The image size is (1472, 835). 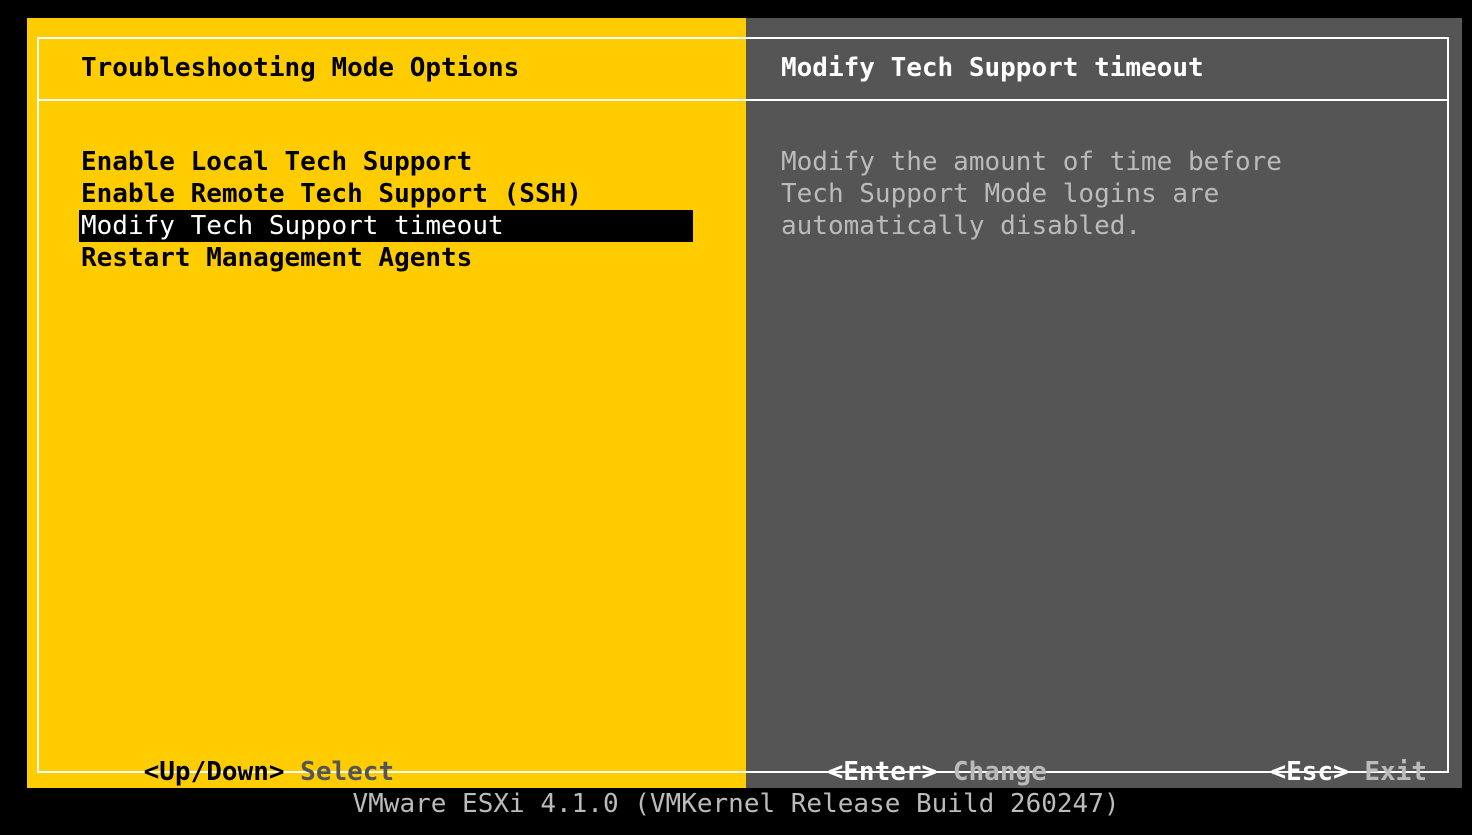 I want to click on exit-action-label: Exit, so click(x=1395, y=772).